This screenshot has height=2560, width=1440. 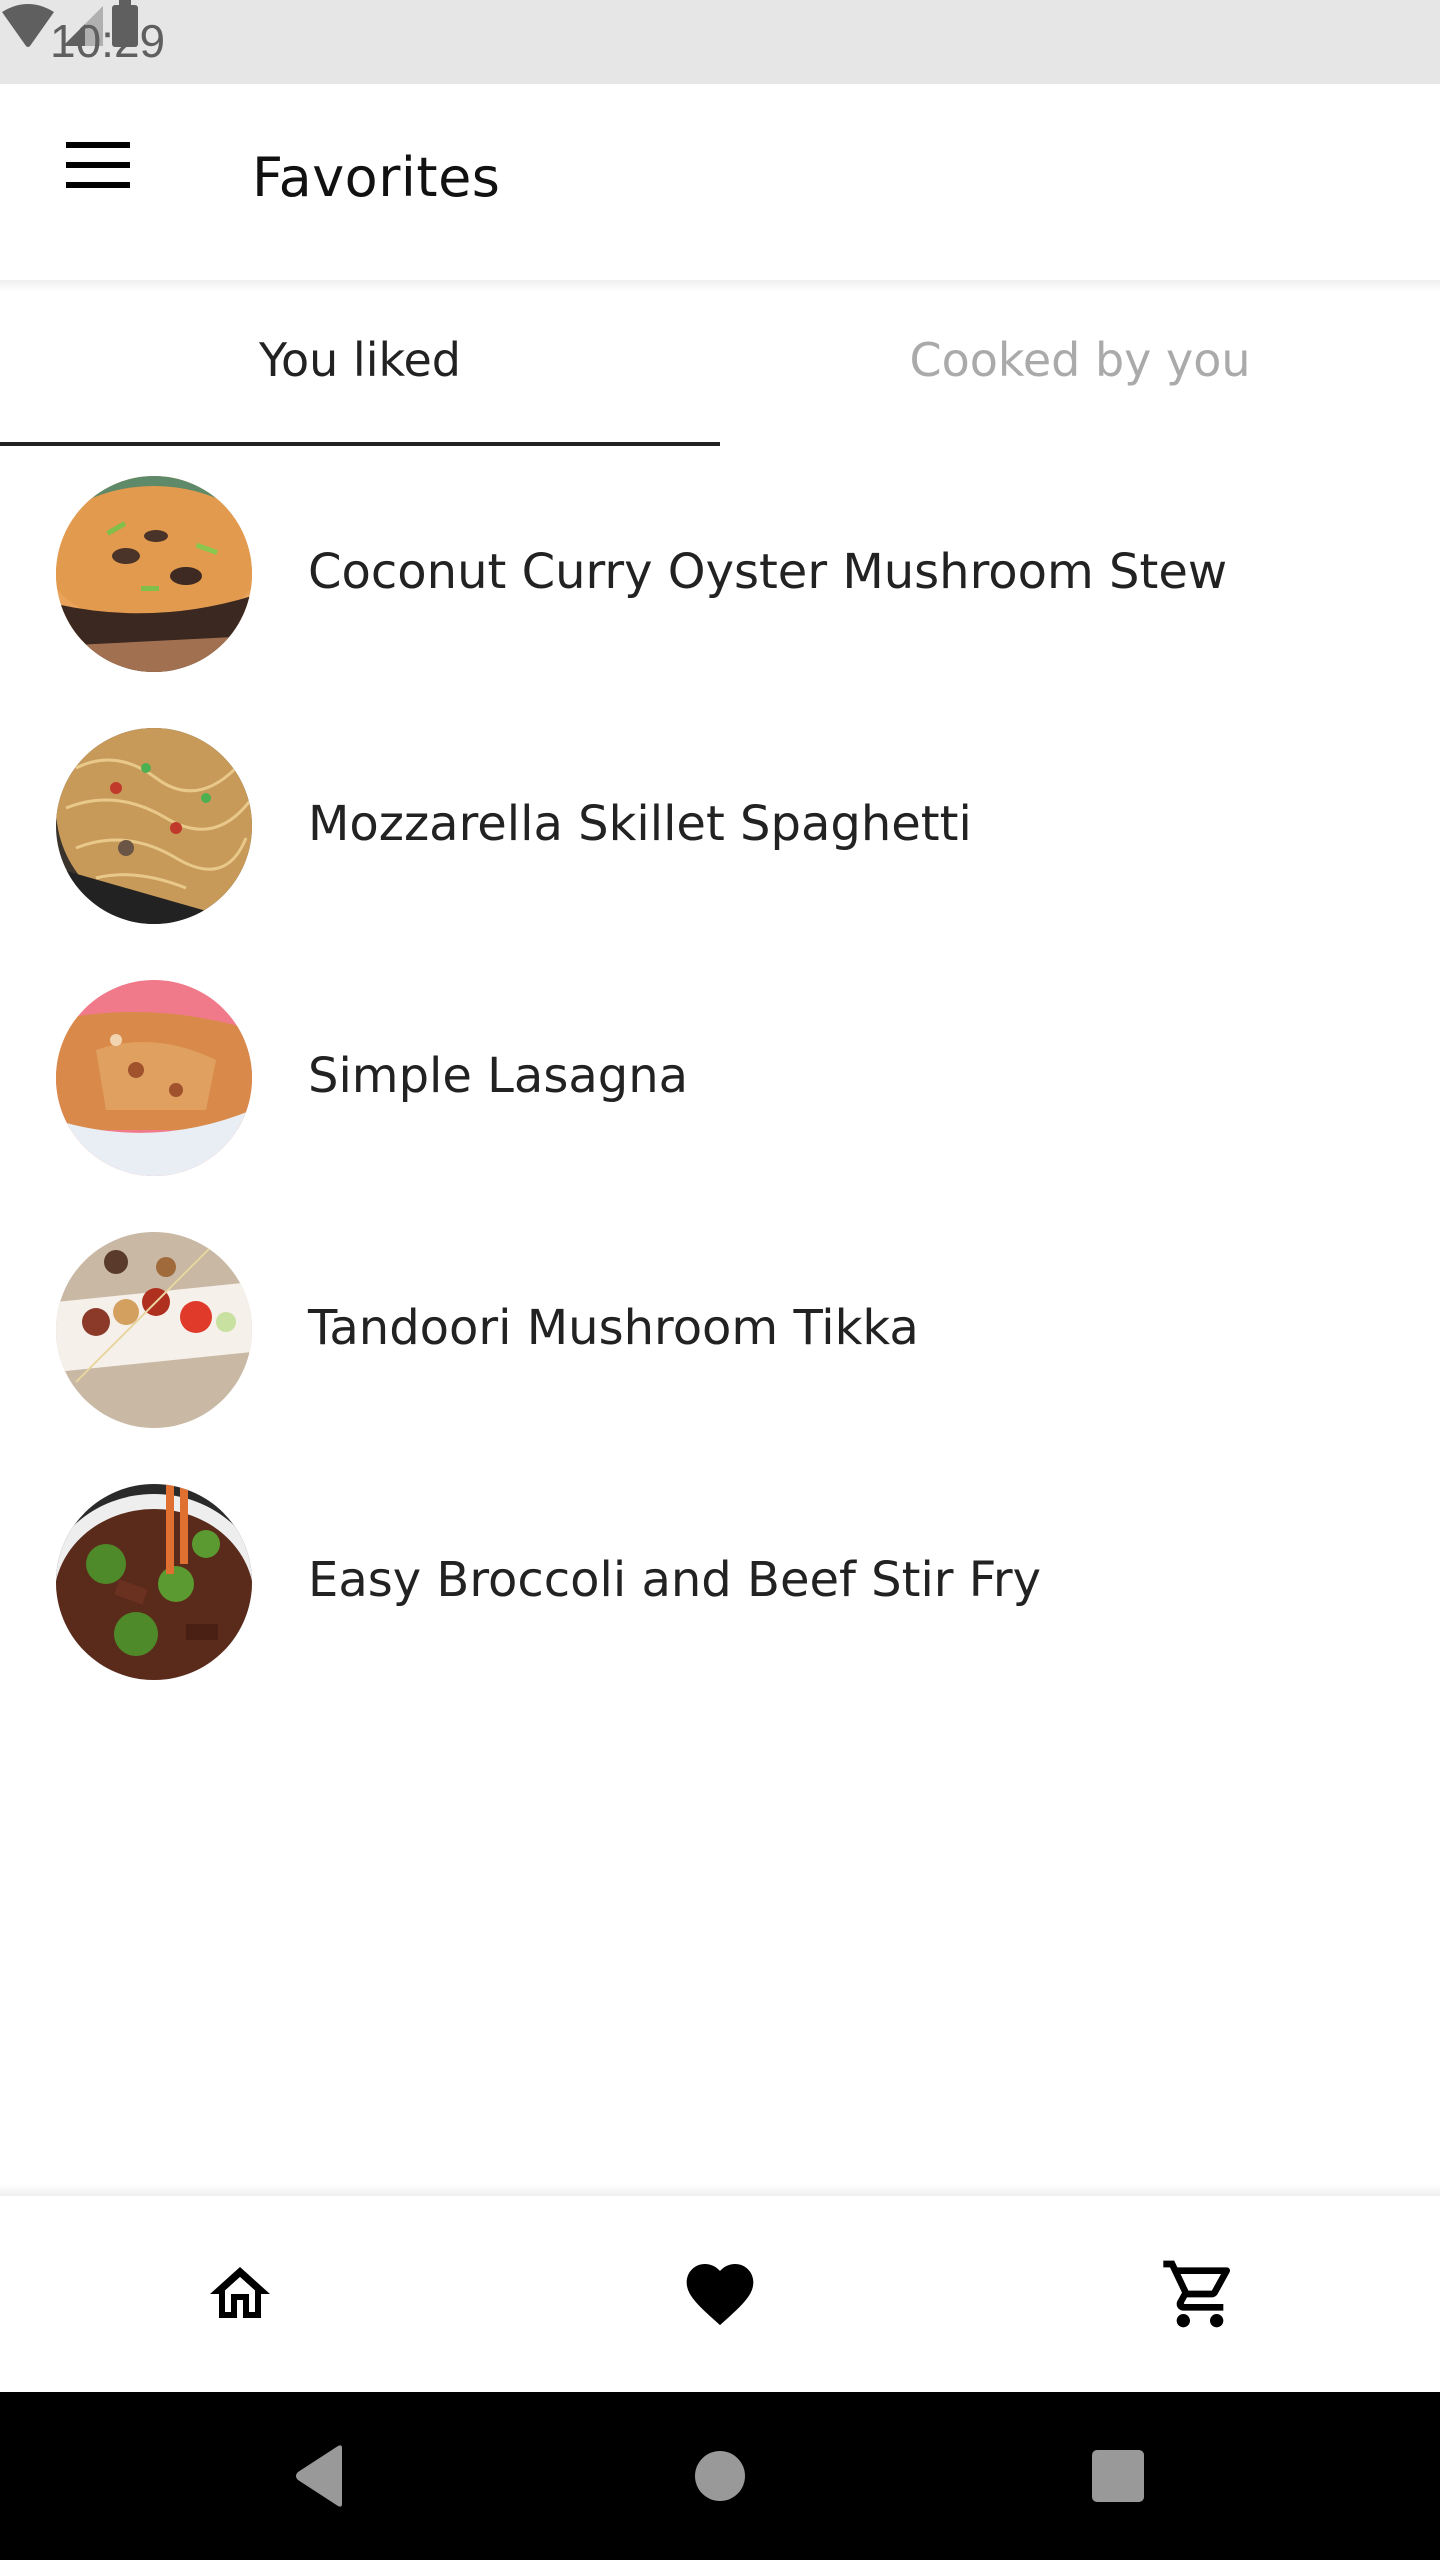 What do you see at coordinates (154, 1078) in the screenshot?
I see `lasagna-photo` at bounding box center [154, 1078].